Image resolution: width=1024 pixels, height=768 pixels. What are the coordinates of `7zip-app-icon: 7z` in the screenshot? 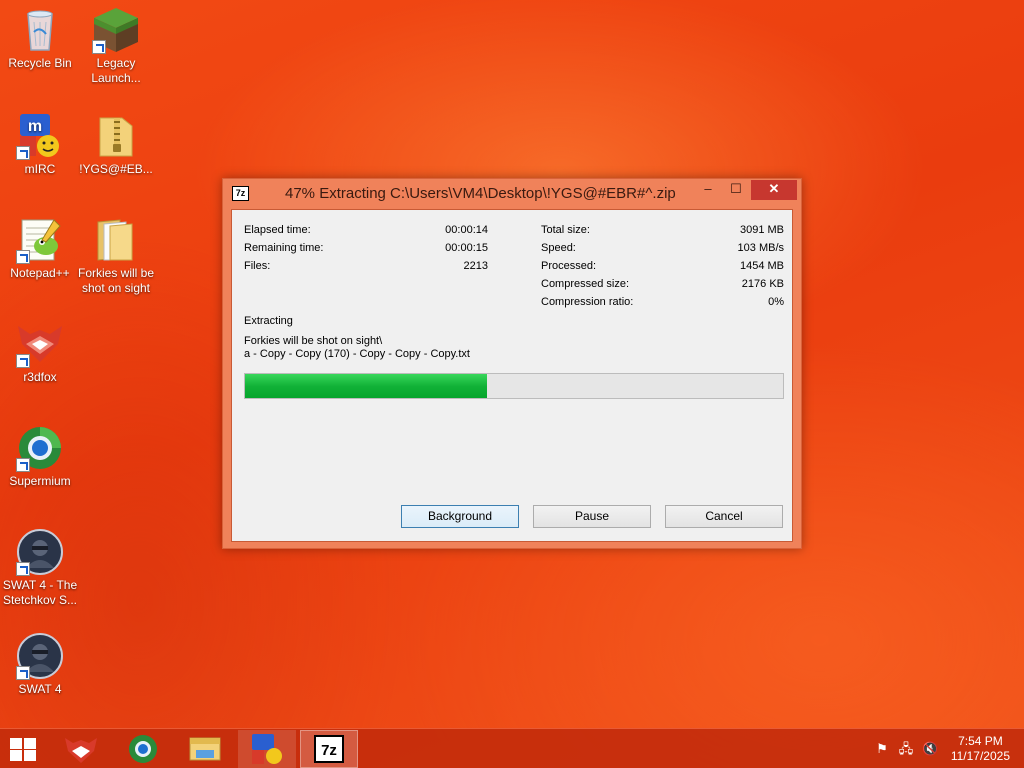 It's located at (240, 193).